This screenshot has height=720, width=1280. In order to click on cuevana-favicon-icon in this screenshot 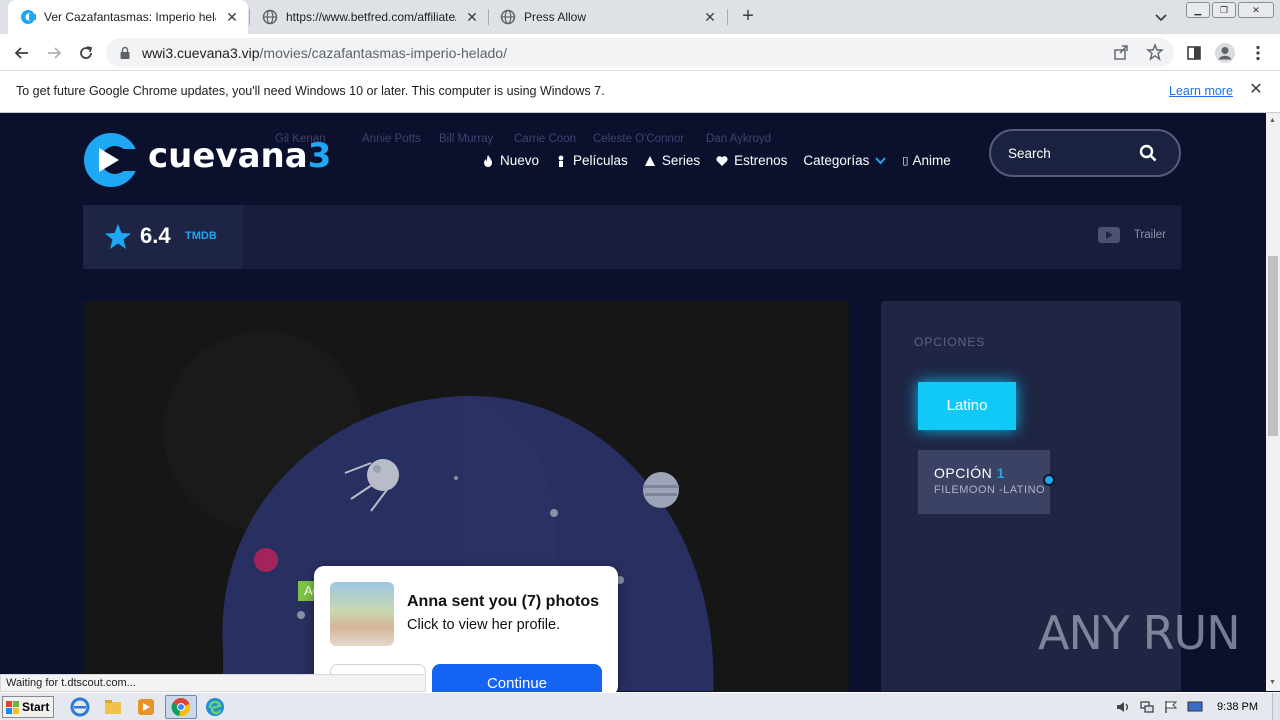, I will do `click(28, 17)`.